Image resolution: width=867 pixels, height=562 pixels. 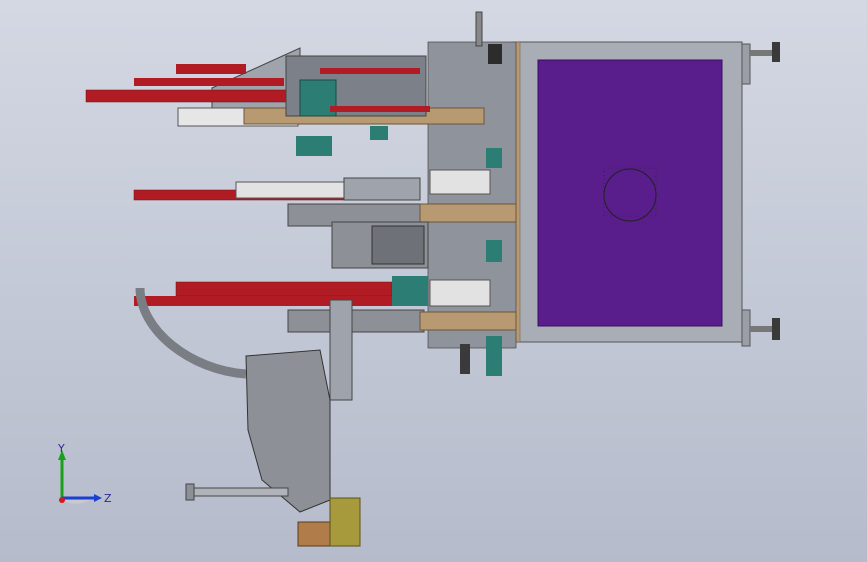 I want to click on lower-module, so click(x=325, y=304).